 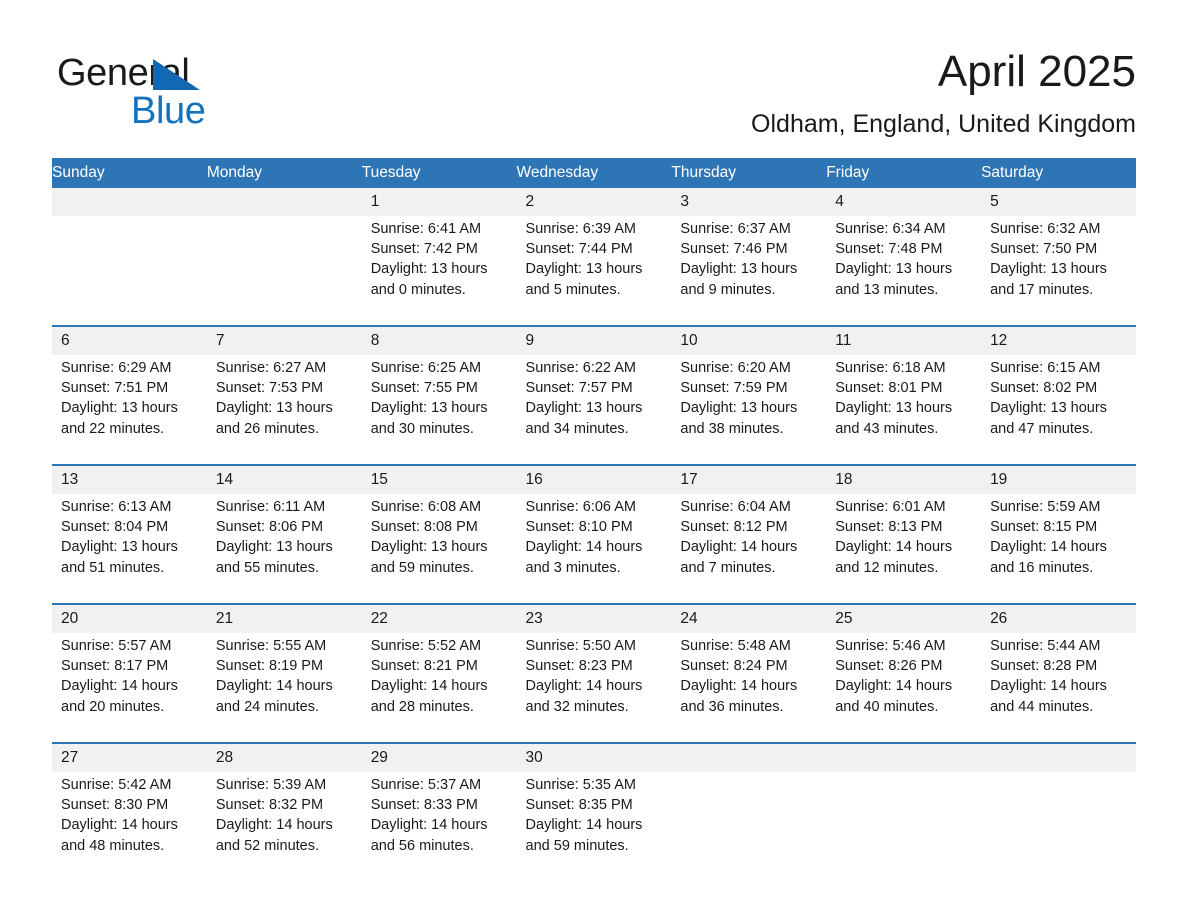 I want to click on weekday-header-sunday: Sunday, so click(x=129, y=173).